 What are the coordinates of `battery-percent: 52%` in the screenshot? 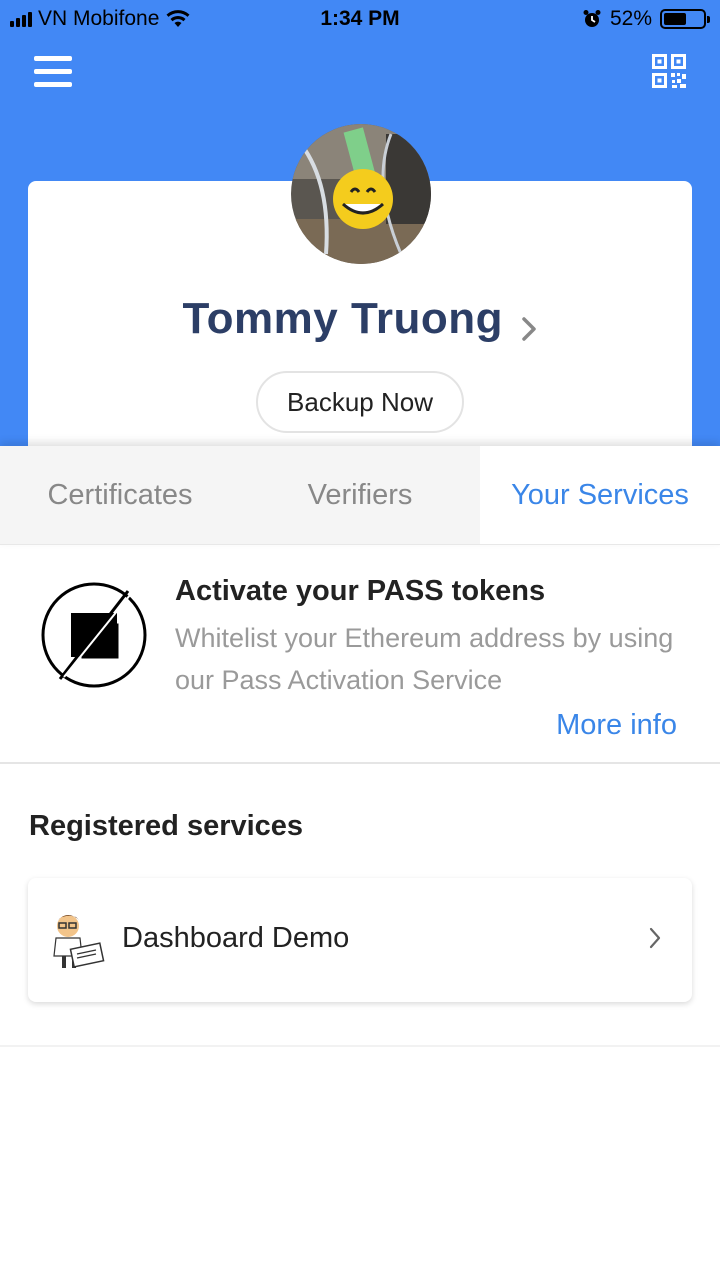 It's located at (630, 18).